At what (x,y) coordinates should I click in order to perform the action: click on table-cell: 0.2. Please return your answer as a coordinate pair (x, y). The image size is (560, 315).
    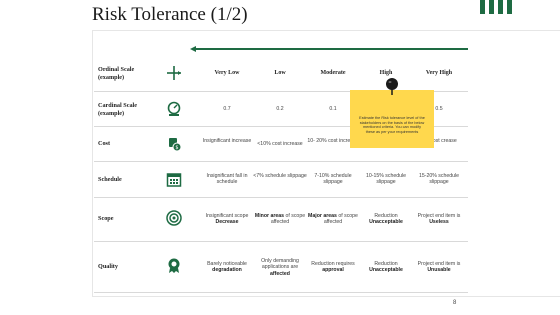
    Looking at the image, I should click on (280, 109).